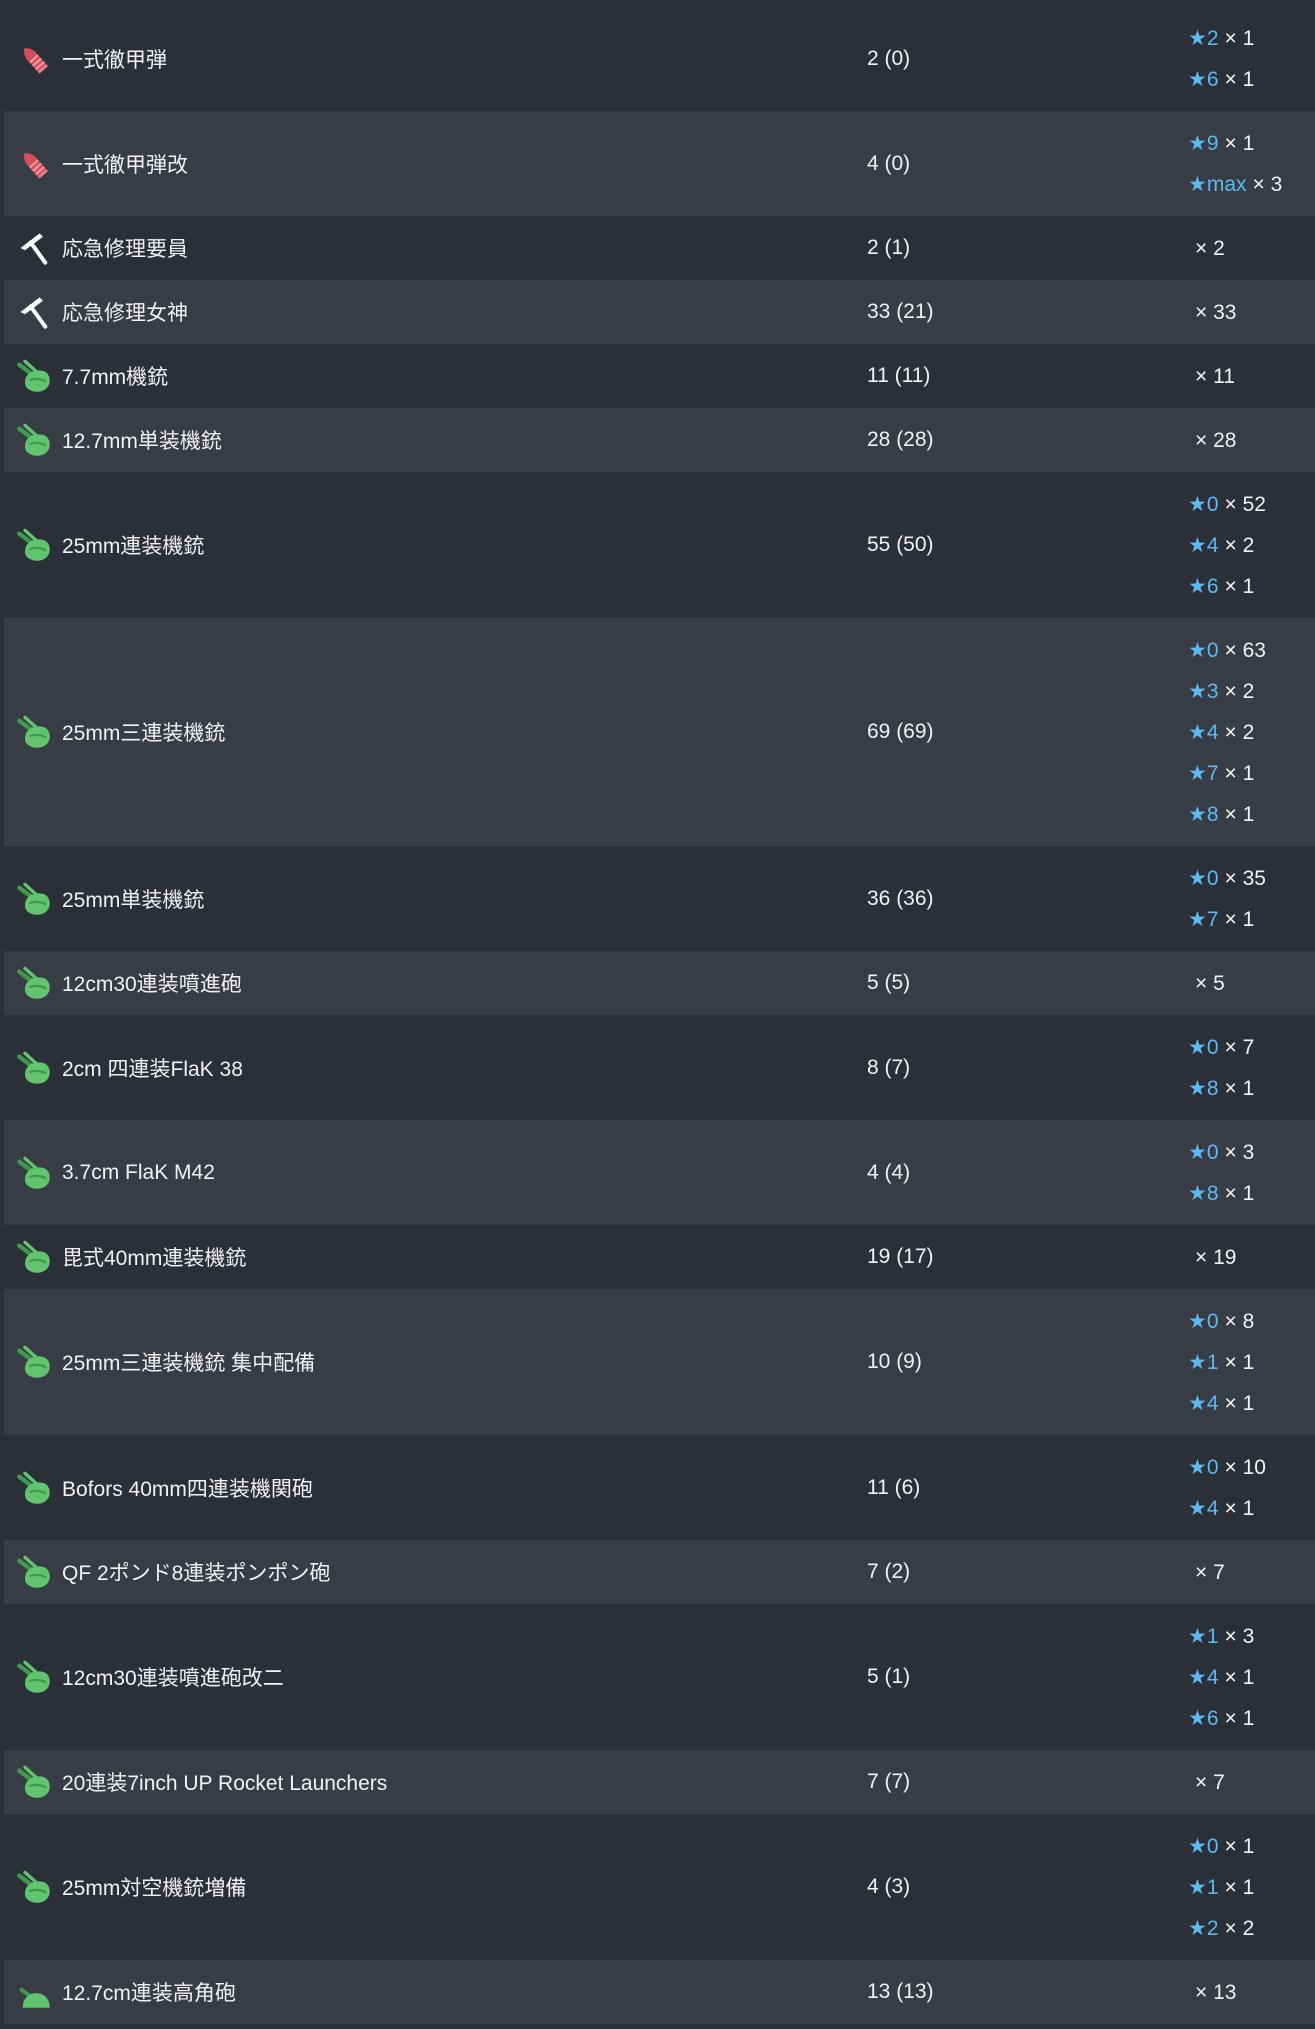 The height and width of the screenshot is (2029, 1315). What do you see at coordinates (34, 1992) in the screenshot?
I see `high-angle-gun-icon` at bounding box center [34, 1992].